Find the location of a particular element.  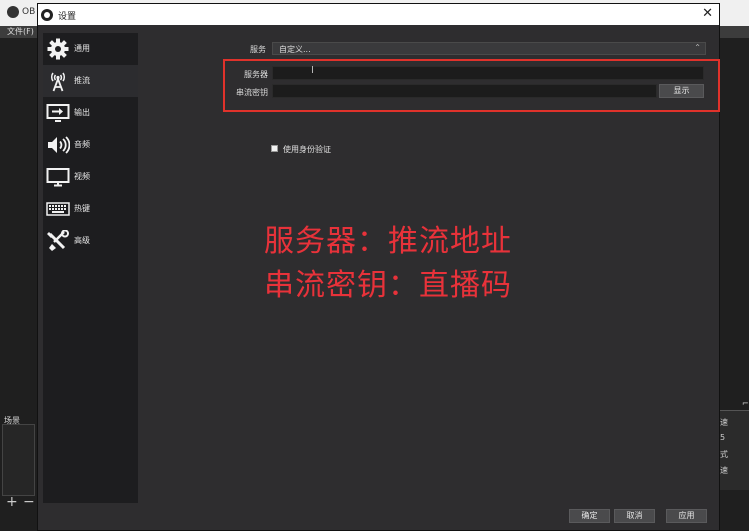

sidebar-item-advanced: 高级 is located at coordinates (90, 241).